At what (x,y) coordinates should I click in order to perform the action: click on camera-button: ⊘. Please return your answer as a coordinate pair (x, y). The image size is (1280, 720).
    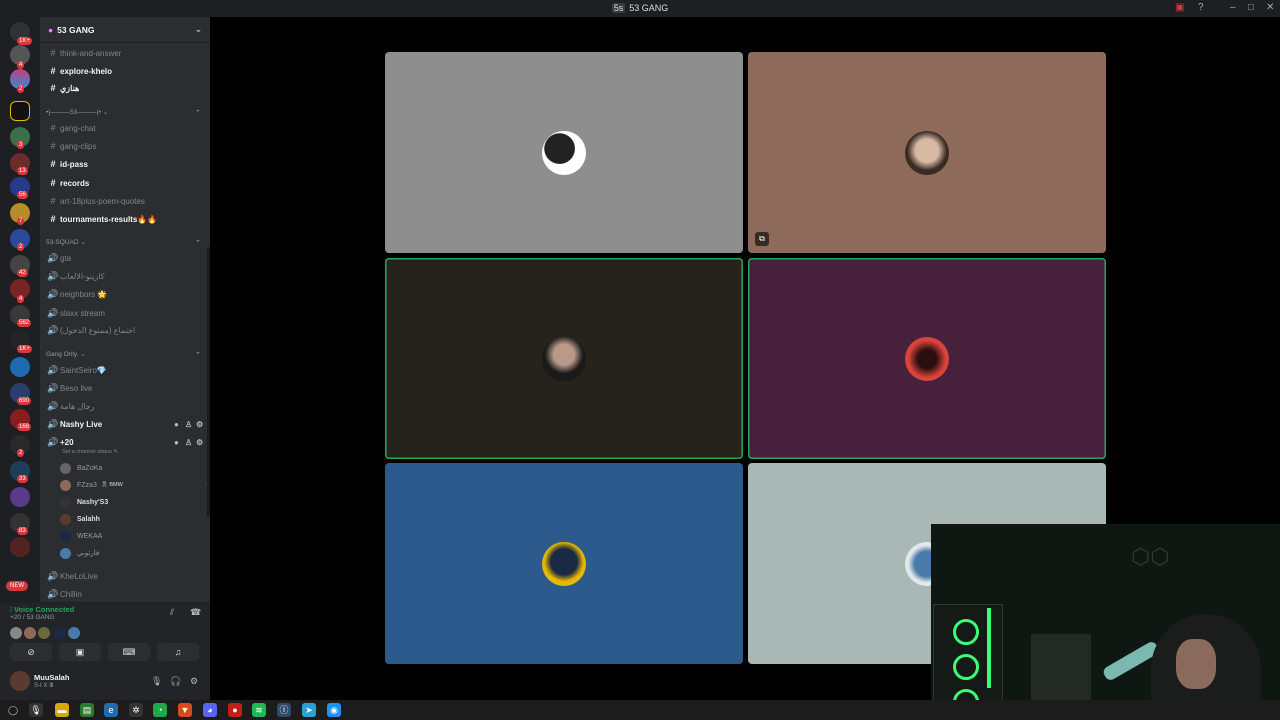
    Looking at the image, I should click on (31, 652).